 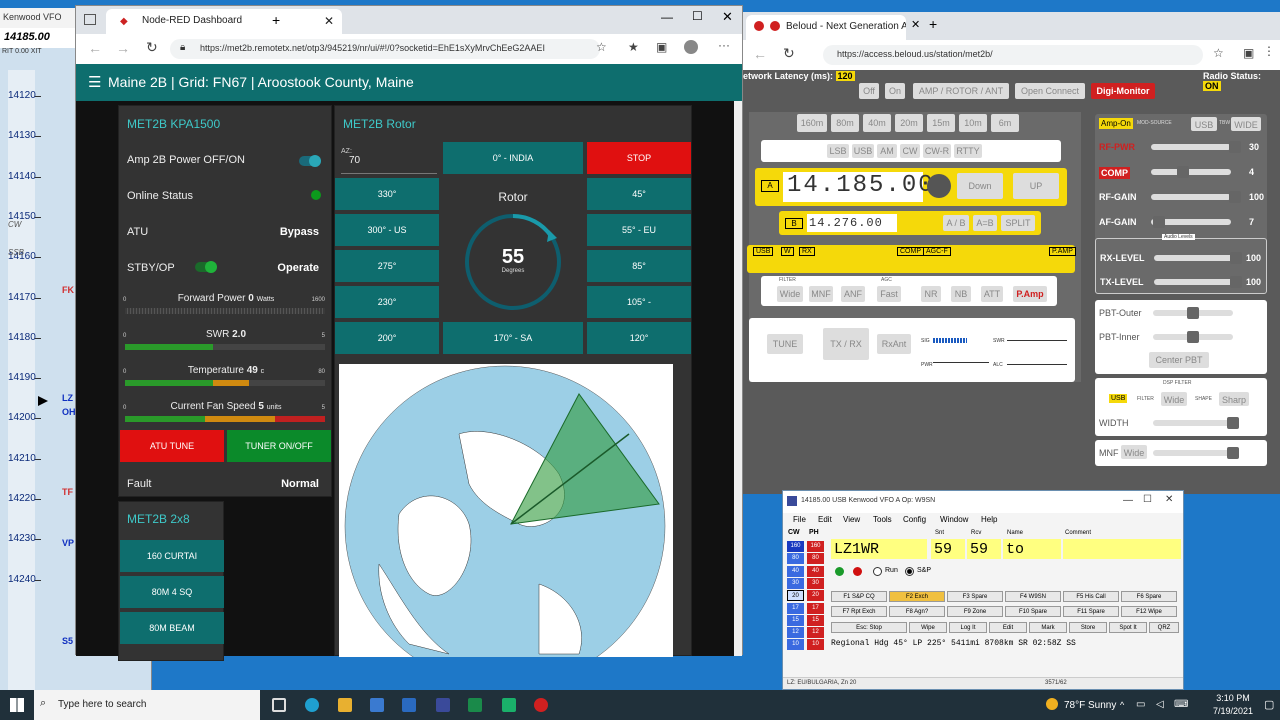 I want to click on fkey-7-button: F7 Rpt Exch, so click(x=859, y=611).